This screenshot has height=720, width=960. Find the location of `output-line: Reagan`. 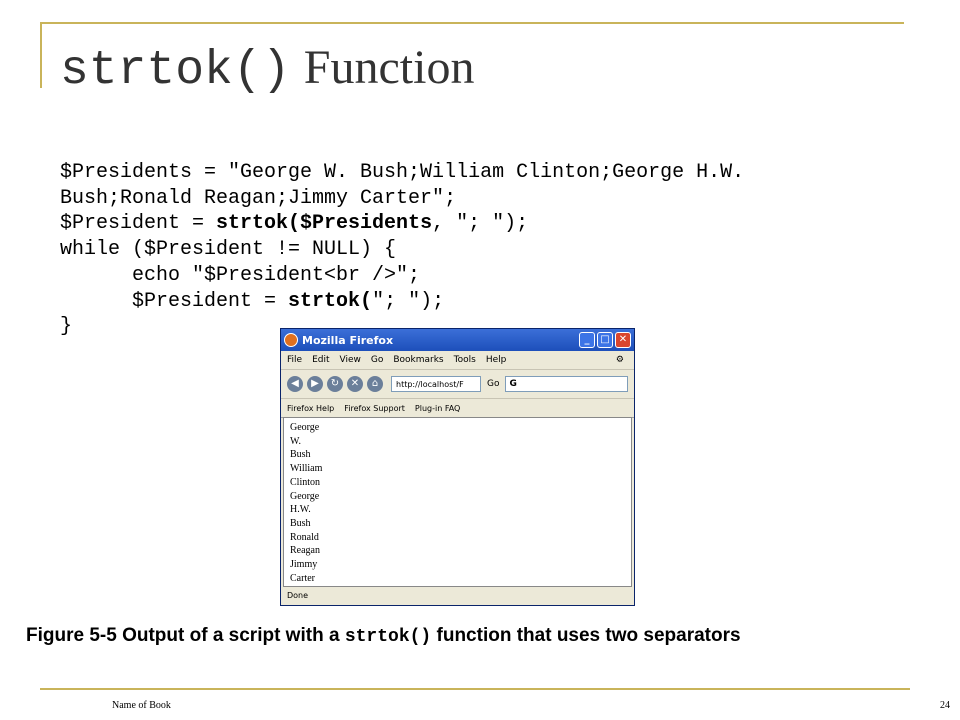

output-line: Reagan is located at coordinates (305, 551).